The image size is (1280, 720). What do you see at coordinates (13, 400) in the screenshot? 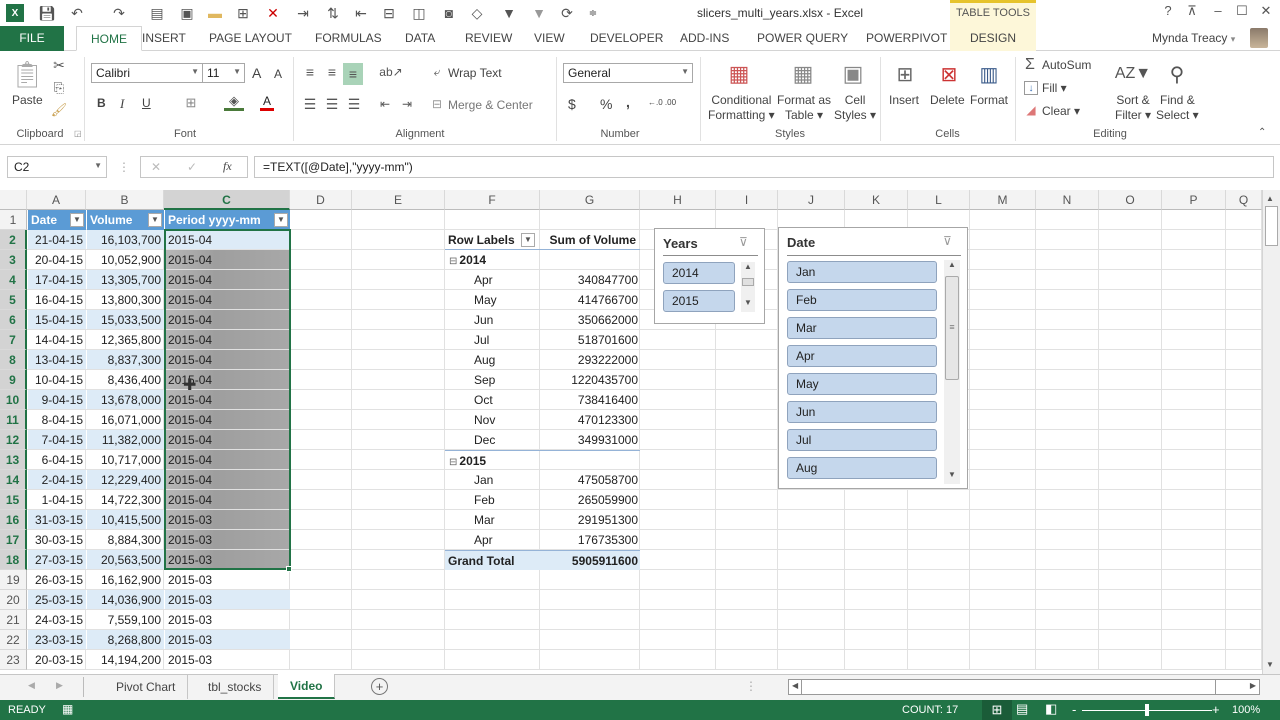
I see `row-header-10: 10` at bounding box center [13, 400].